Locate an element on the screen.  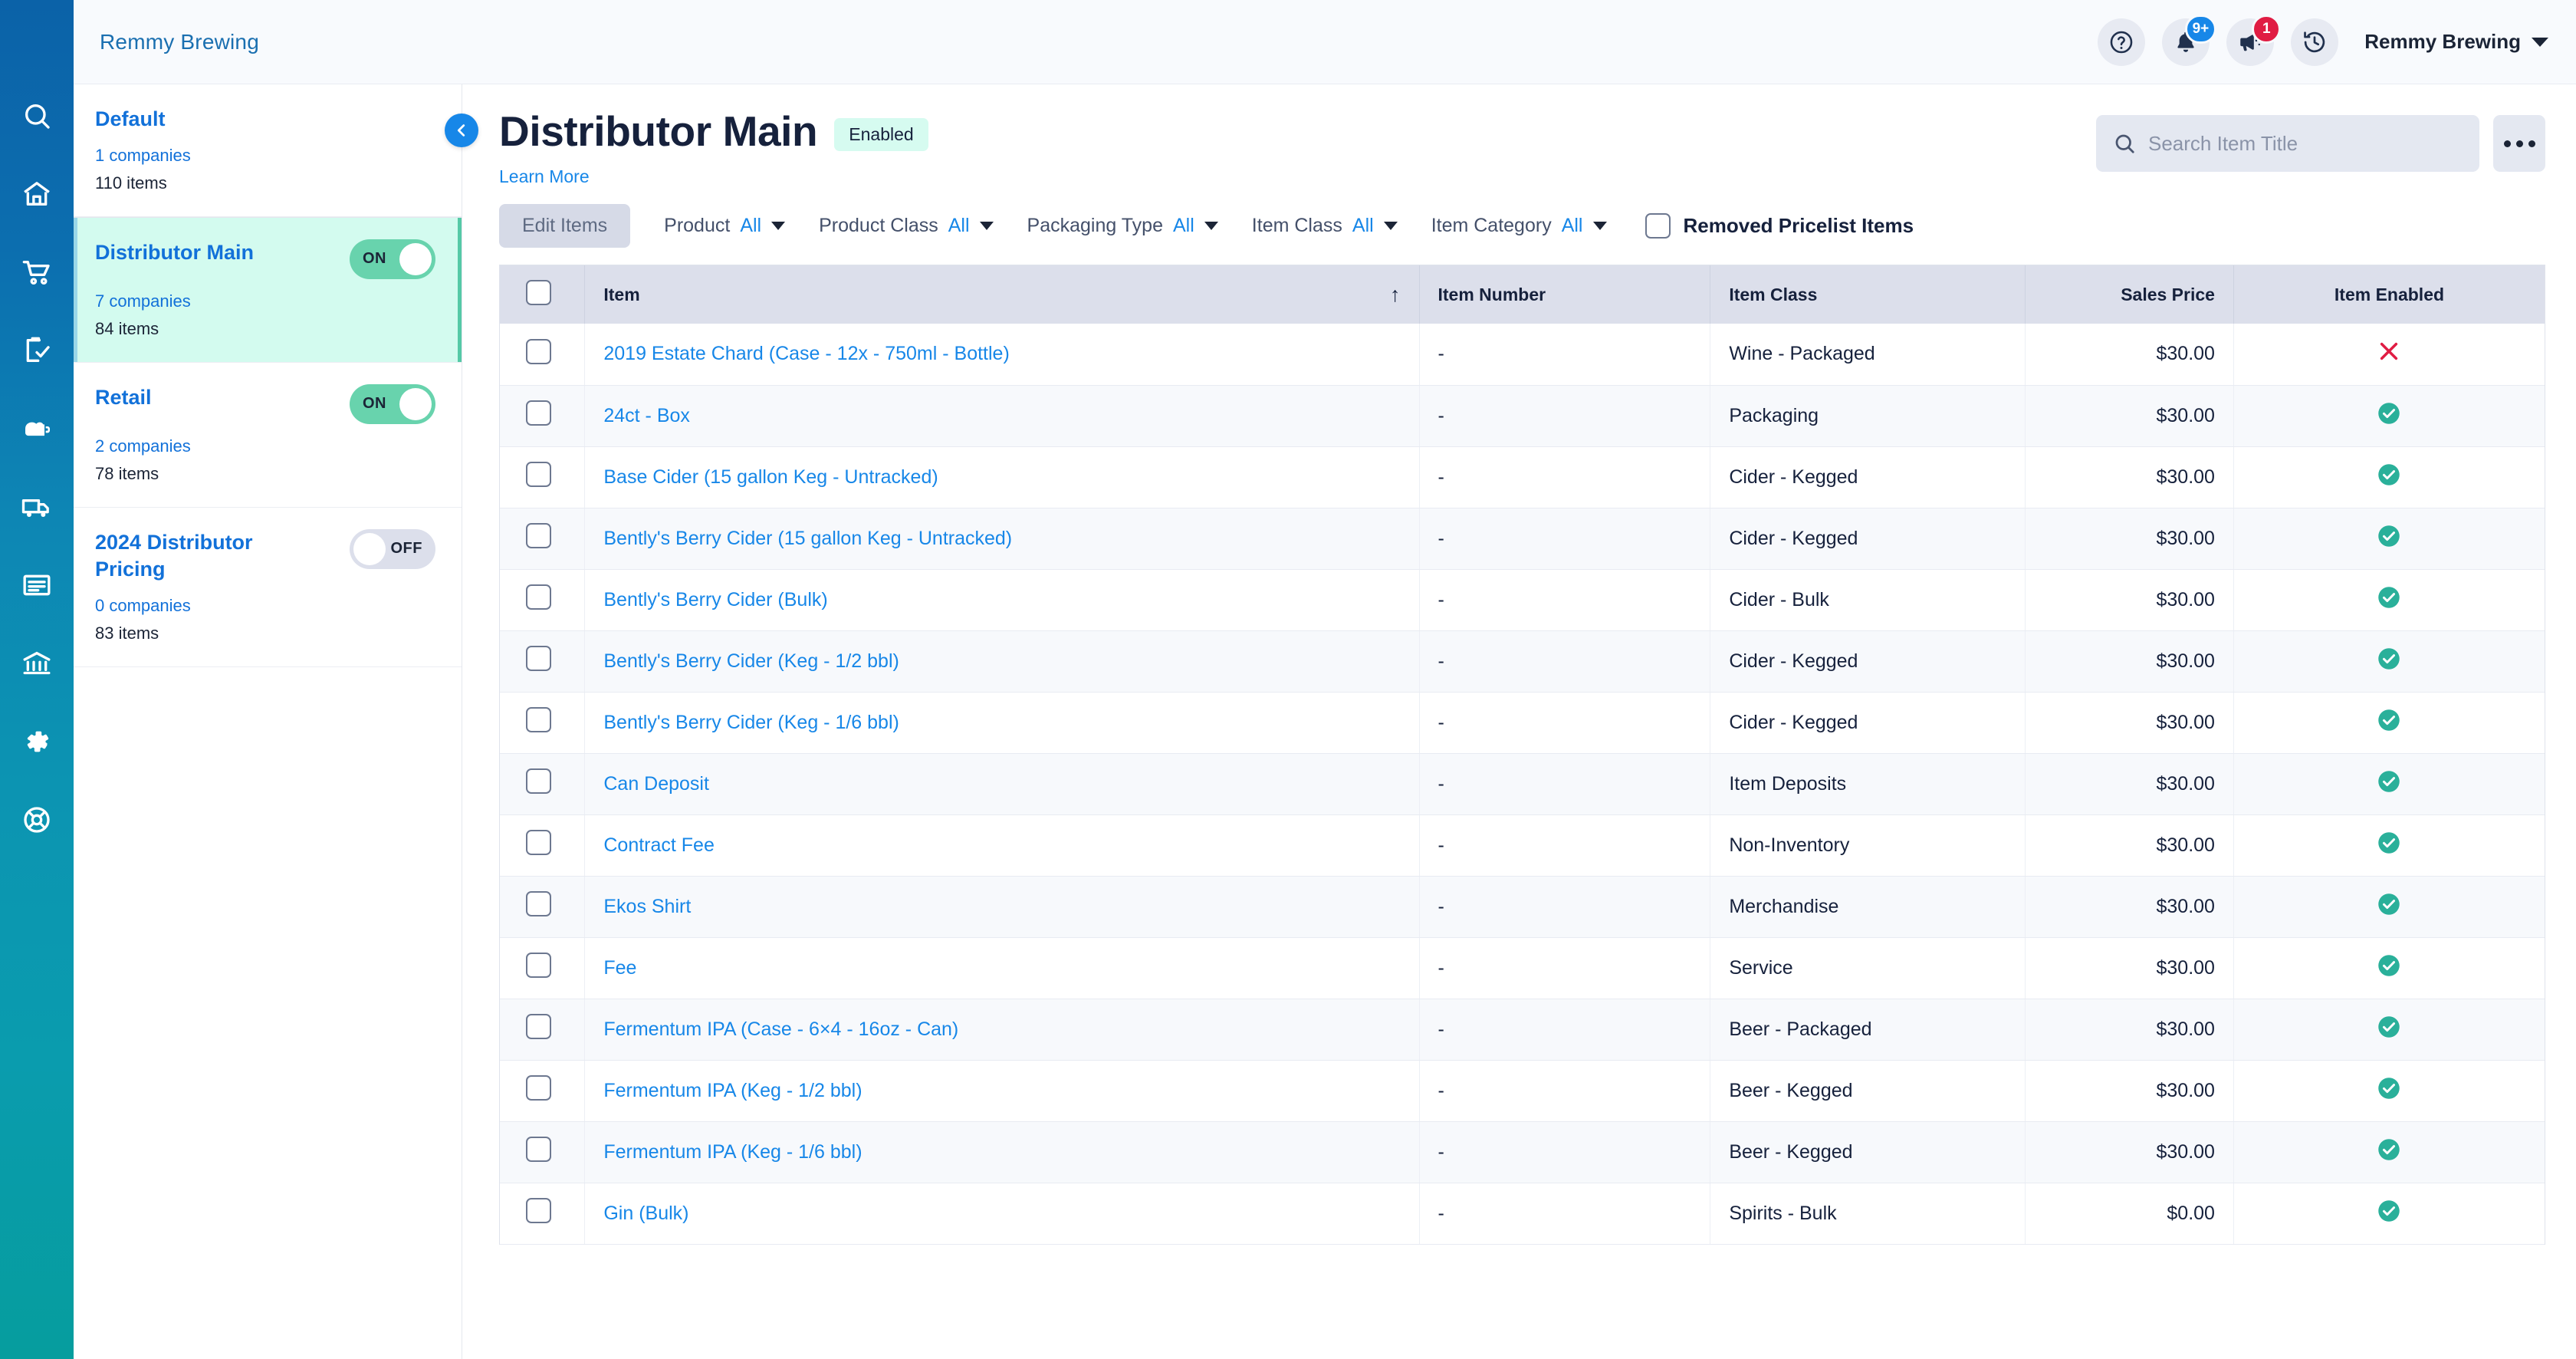
item-link: Gin (Bulk) is located at coordinates (646, 1213).